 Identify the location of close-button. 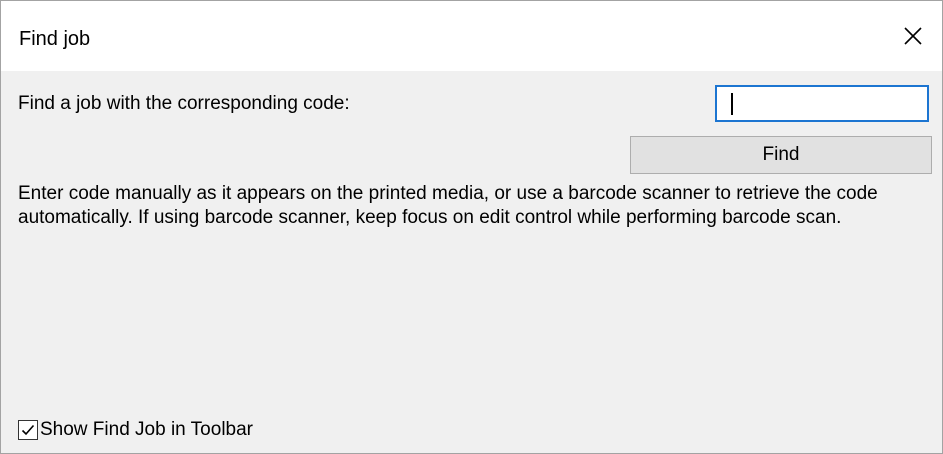
(913, 36).